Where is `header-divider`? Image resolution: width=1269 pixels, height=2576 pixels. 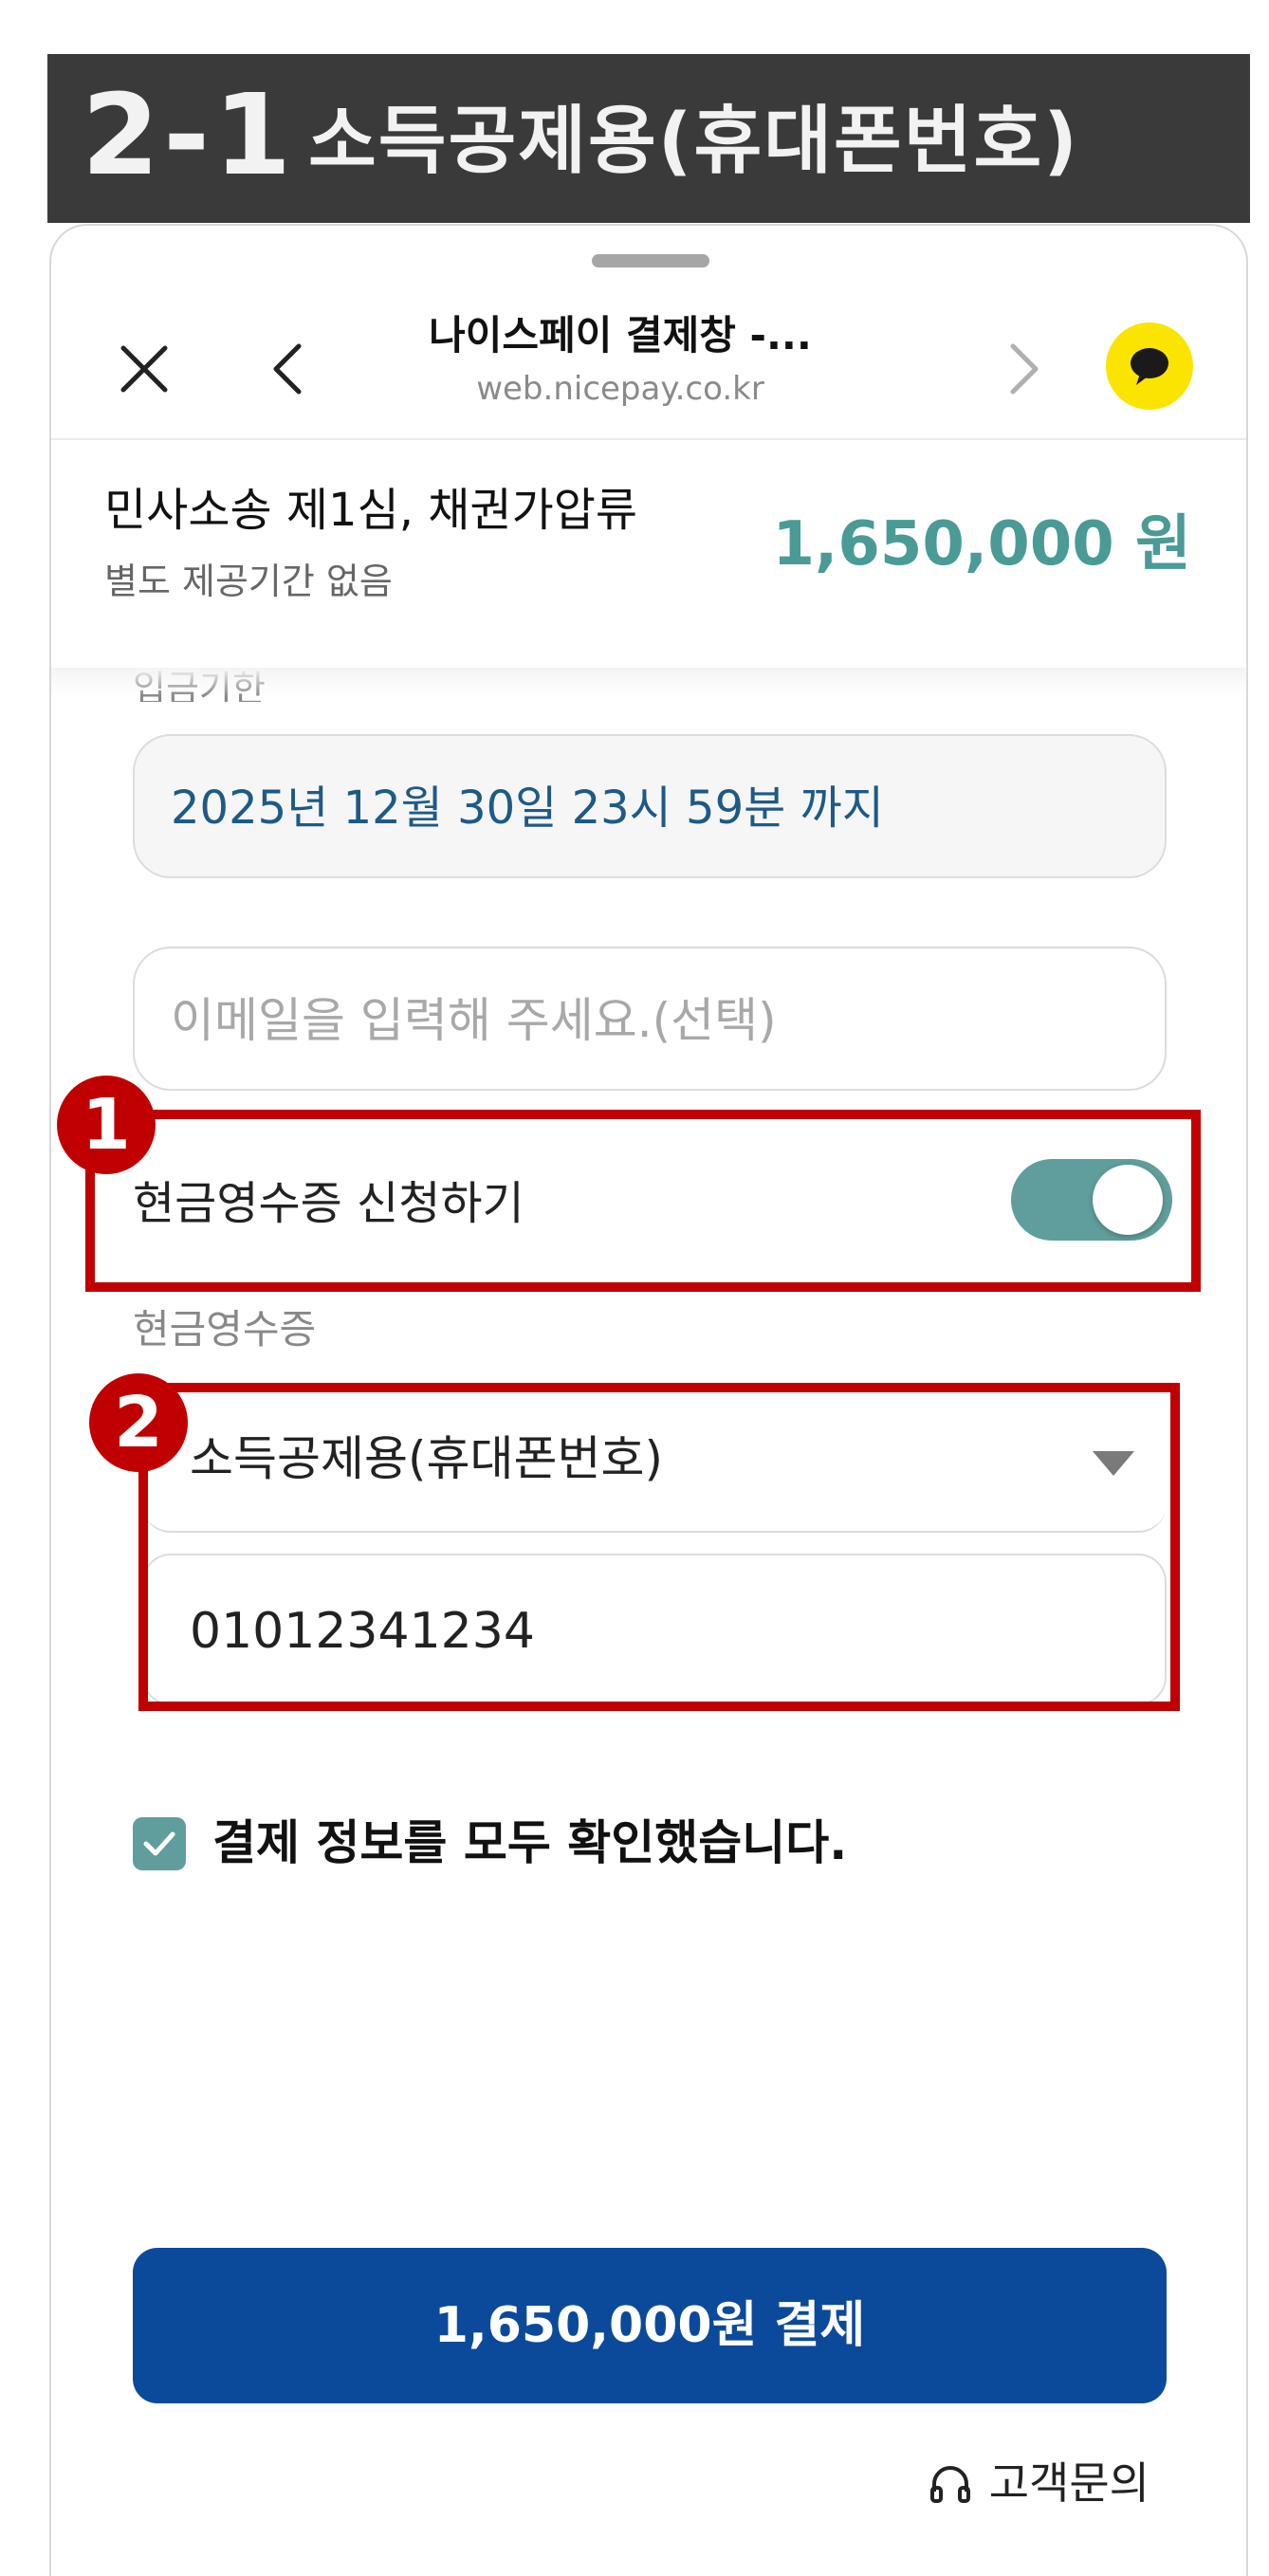
header-divider is located at coordinates (648, 439).